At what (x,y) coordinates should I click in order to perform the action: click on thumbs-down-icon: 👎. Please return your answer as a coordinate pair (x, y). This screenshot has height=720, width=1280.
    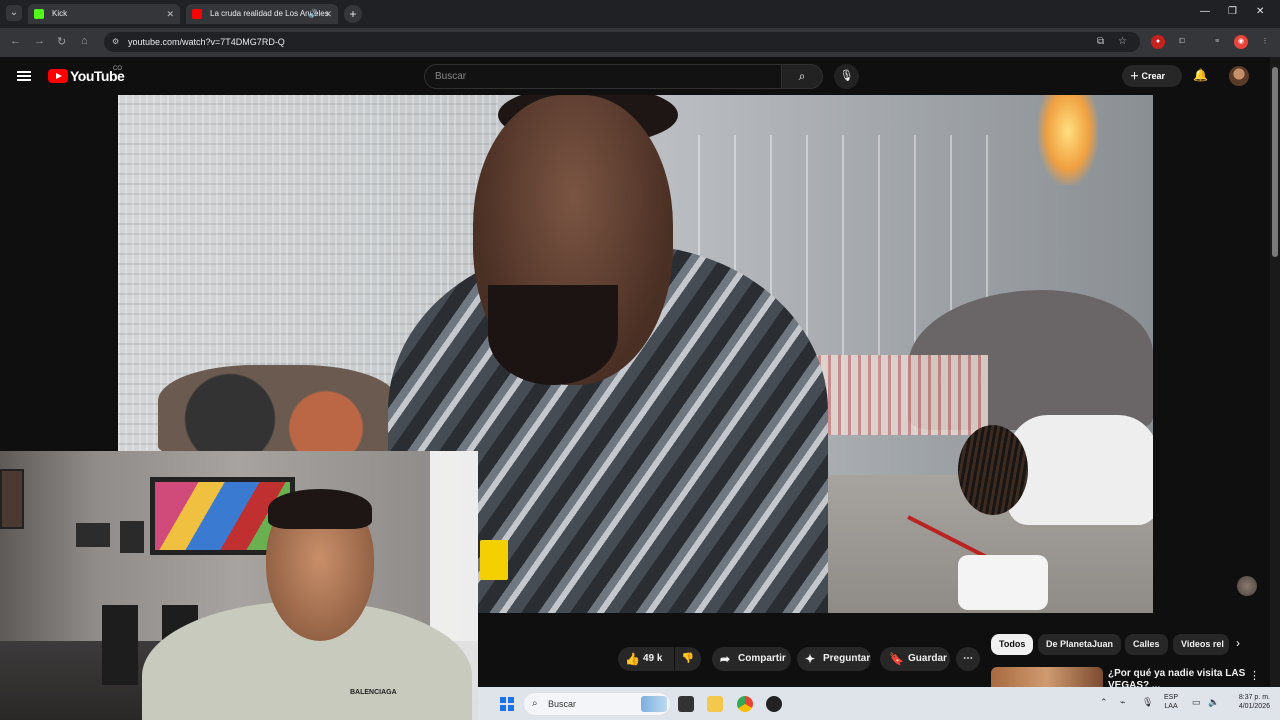
    Looking at the image, I should click on (688, 658).